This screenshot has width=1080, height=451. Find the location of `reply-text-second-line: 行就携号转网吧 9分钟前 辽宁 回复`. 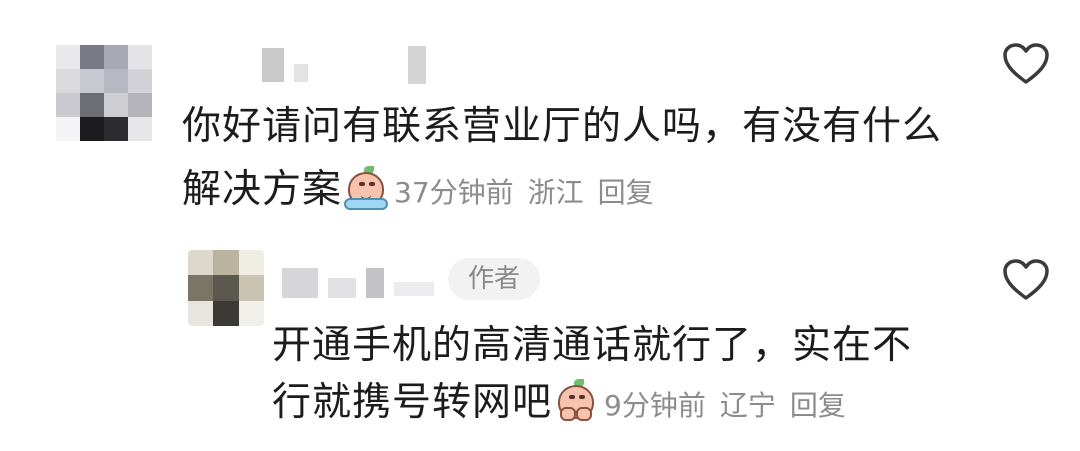

reply-text-second-line: 行就携号转网吧 9分钟前 辽宁 回复 is located at coordinates (566, 404).